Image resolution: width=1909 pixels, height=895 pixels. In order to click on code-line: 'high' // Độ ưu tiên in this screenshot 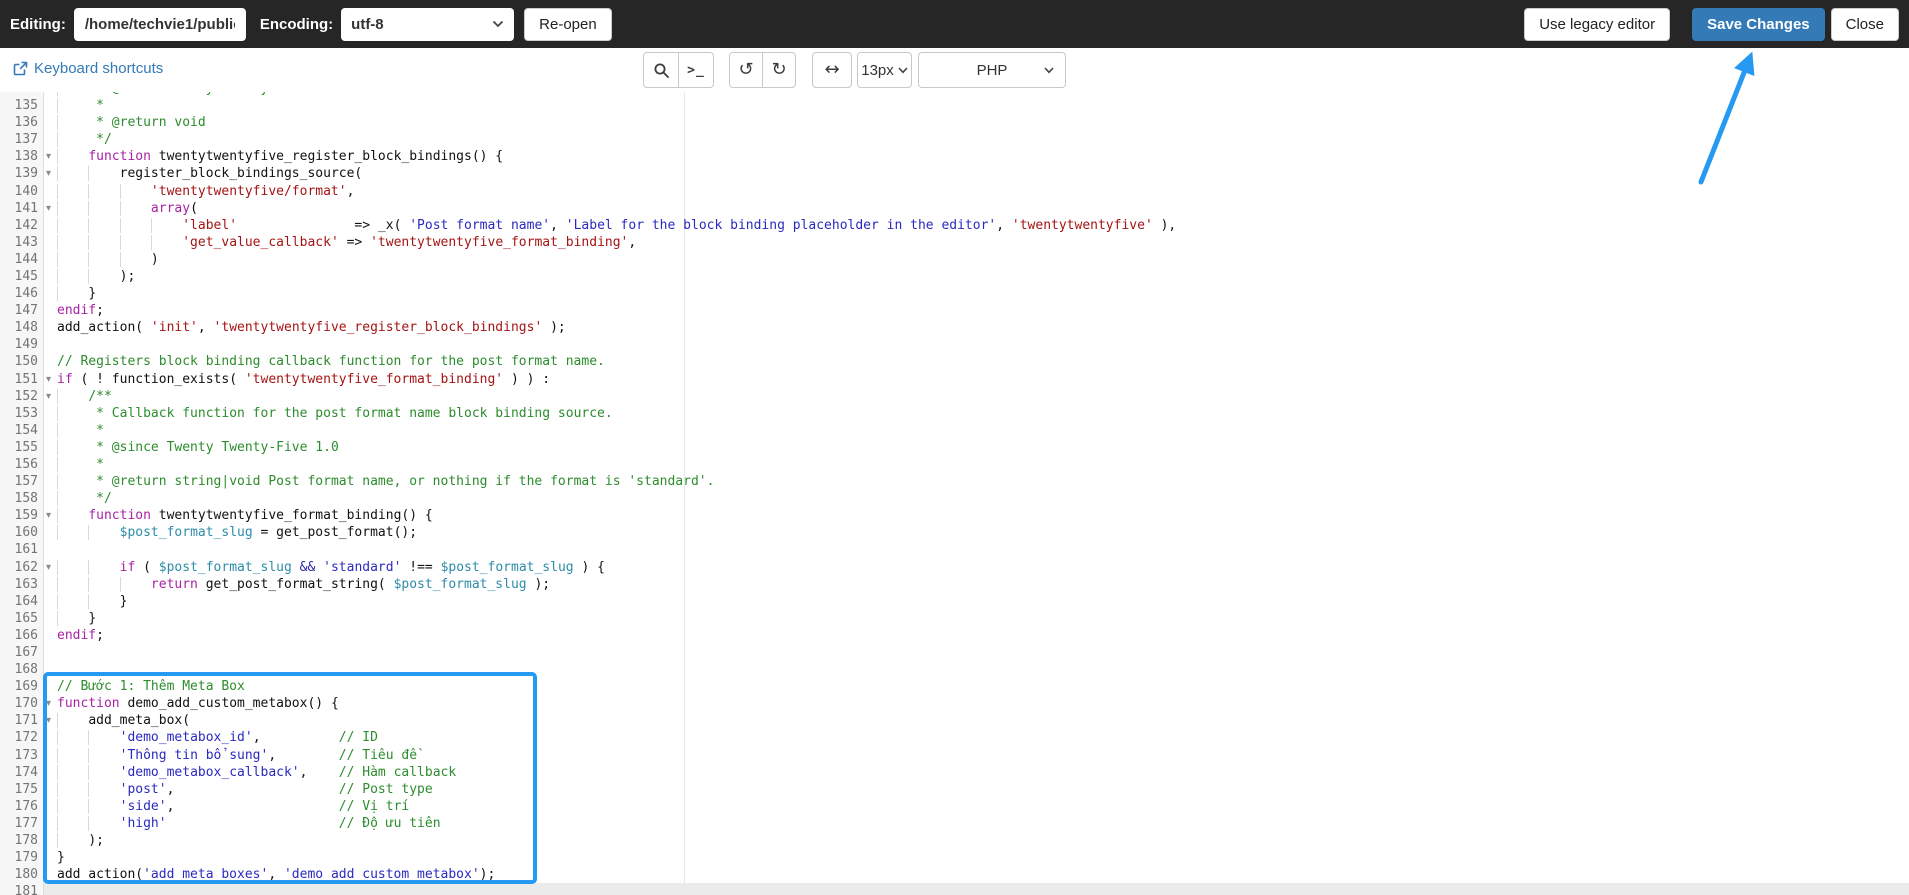, I will do `click(249, 823)`.